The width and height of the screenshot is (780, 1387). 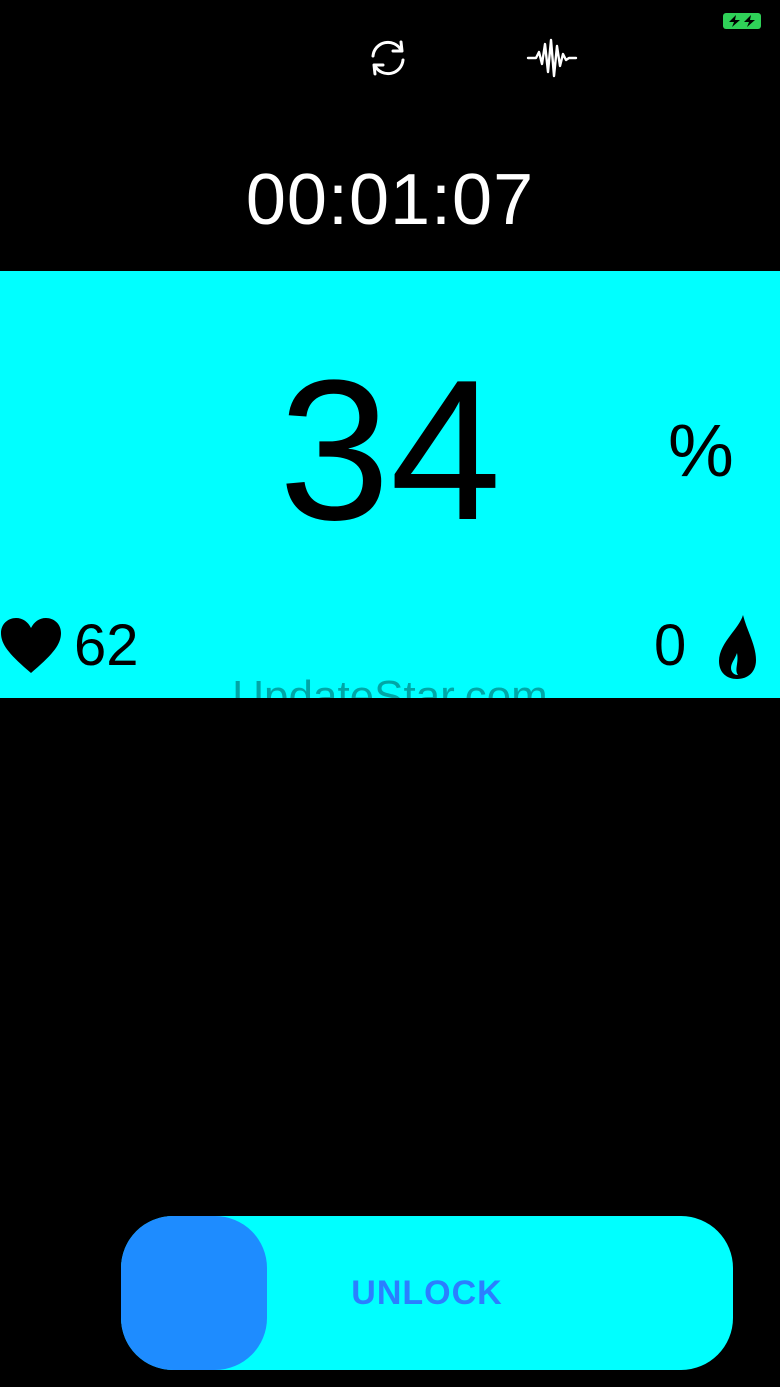 I want to click on charging-battery-icon, so click(x=742, y=21).